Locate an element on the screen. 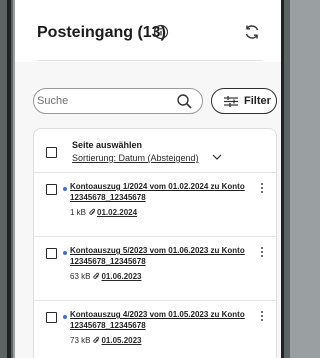 The height and width of the screenshot is (358, 320). filter-button: Filter is located at coordinates (244, 101).